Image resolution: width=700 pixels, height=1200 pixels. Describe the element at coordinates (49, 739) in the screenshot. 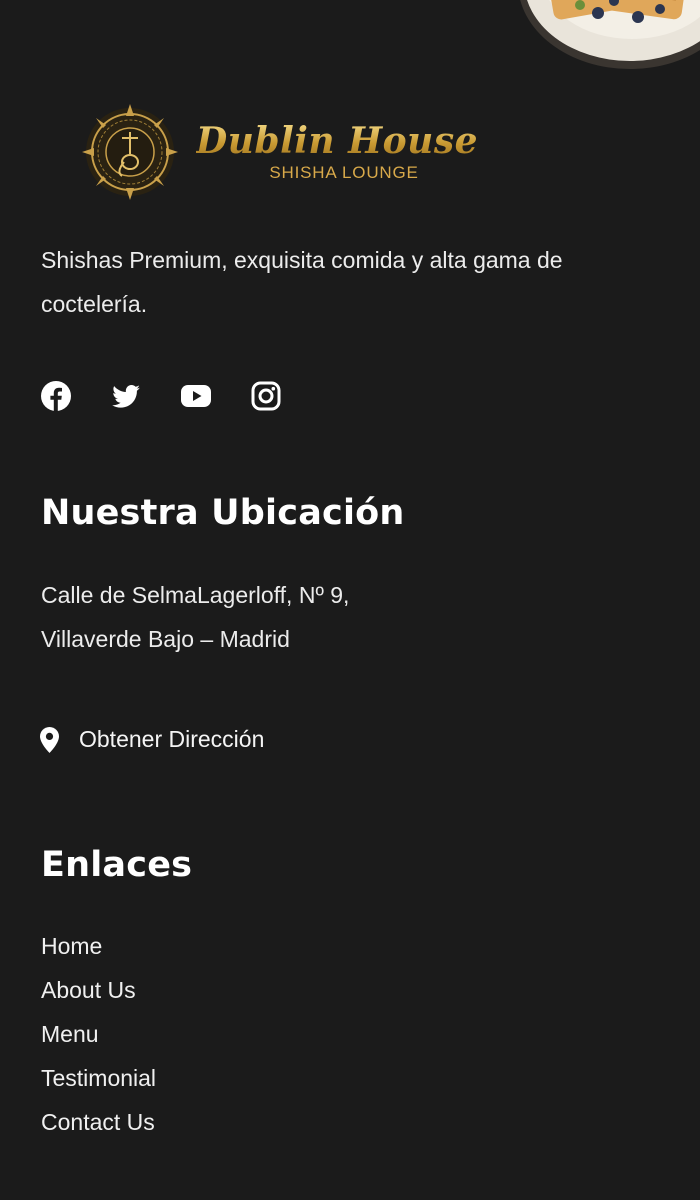

I see `map-pin-icon` at that location.